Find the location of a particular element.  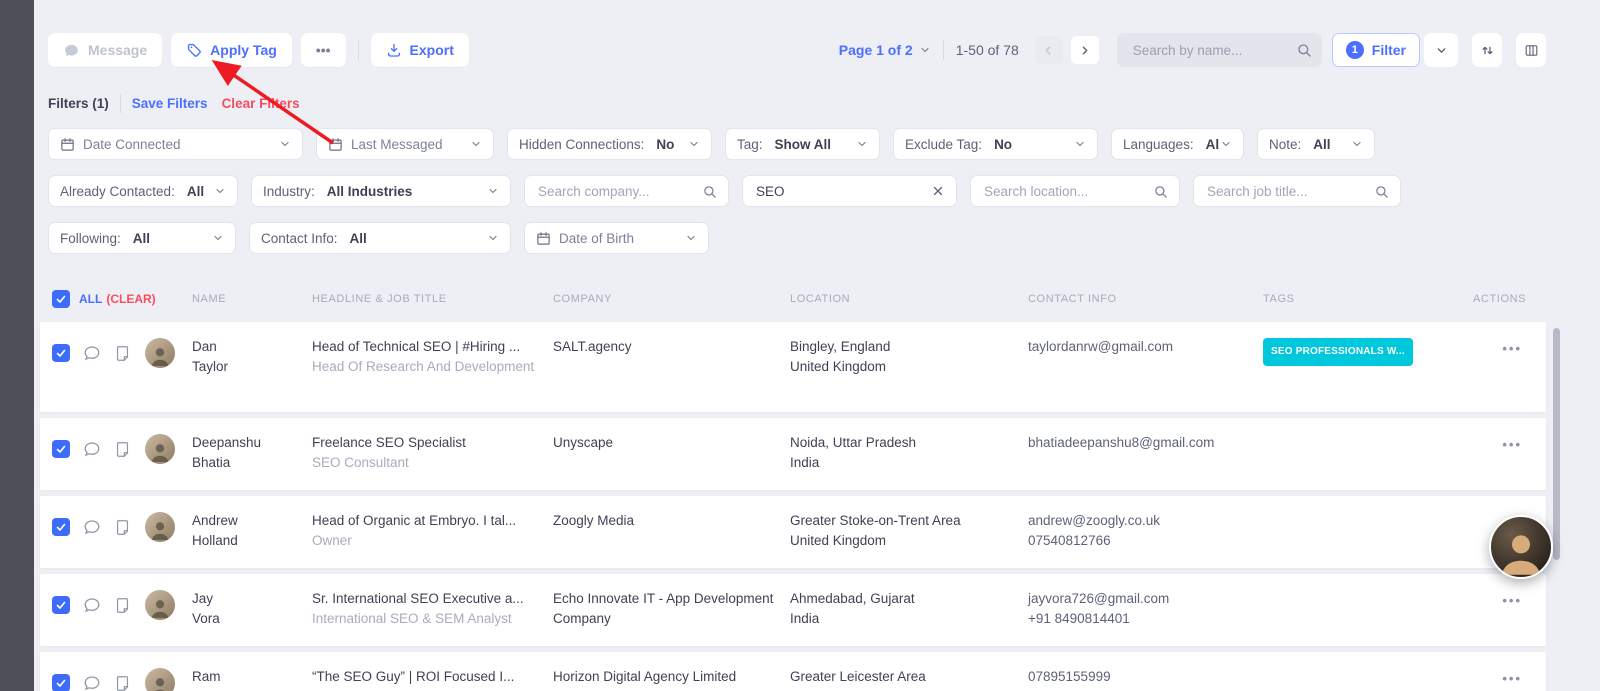

filter-dropdown-button is located at coordinates (1441, 50).